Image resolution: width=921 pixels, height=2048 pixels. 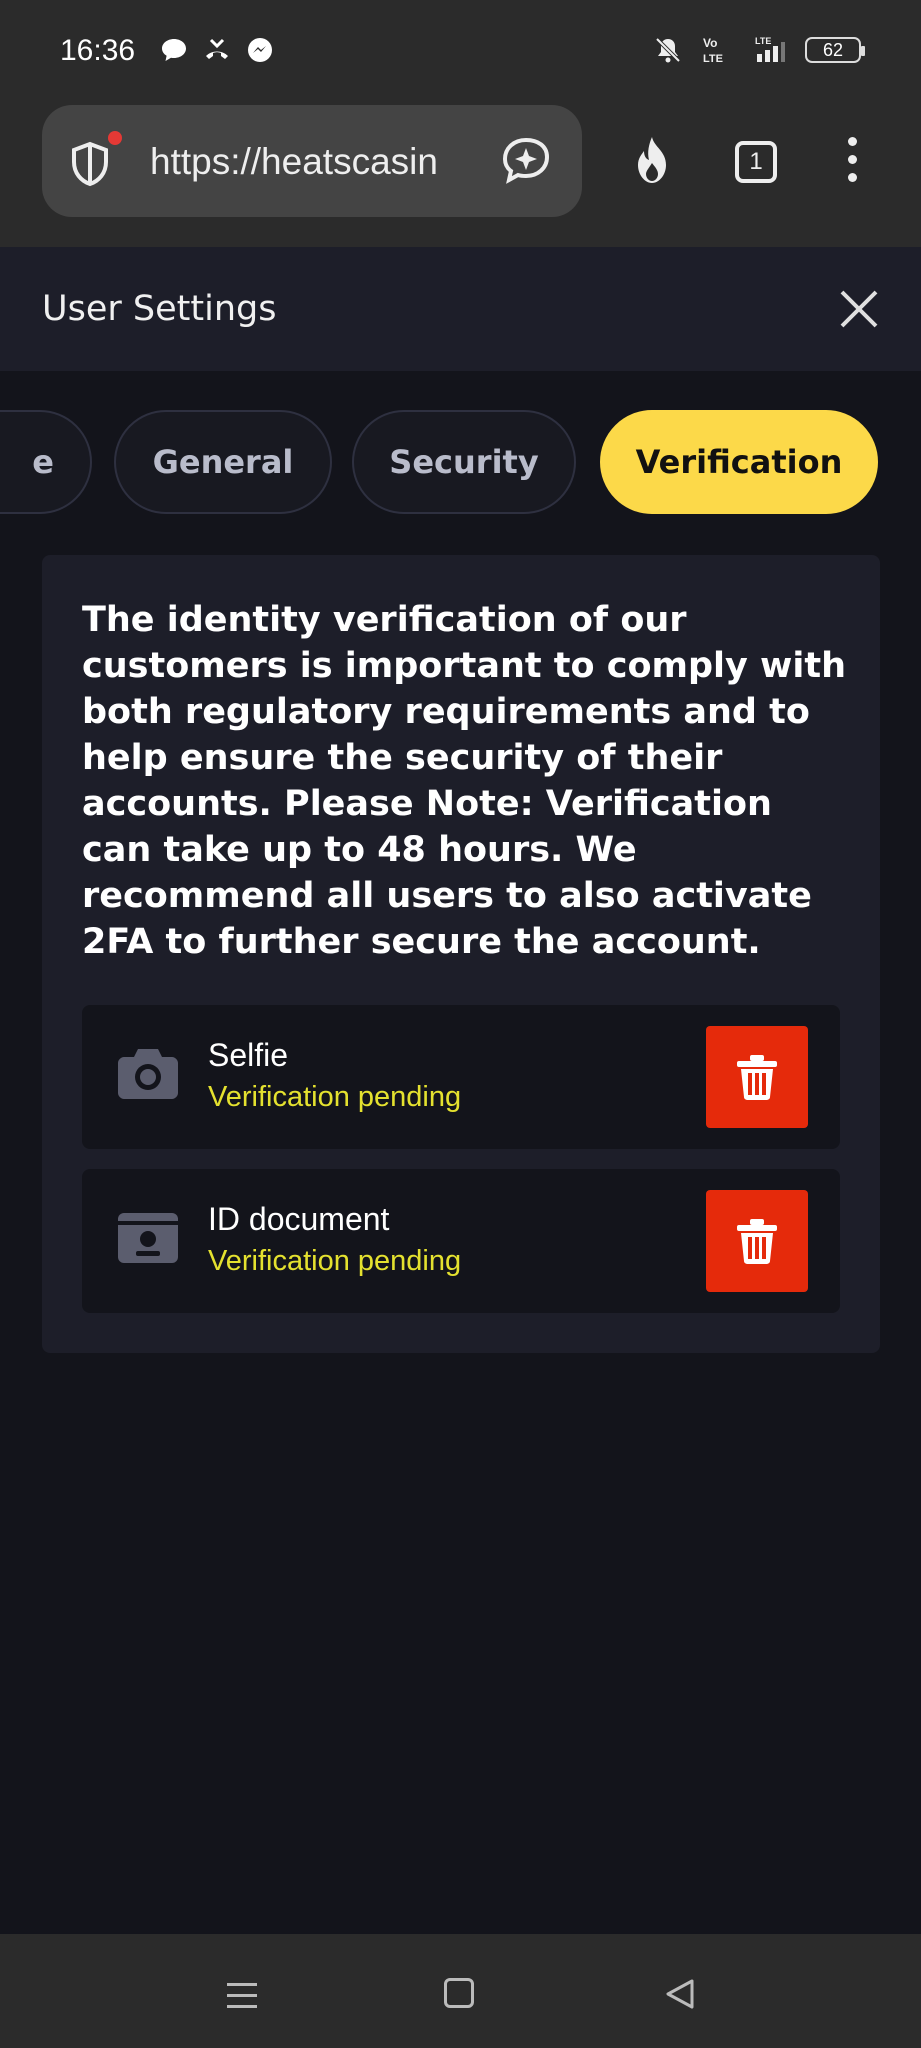 I want to click on recent-apps-icon, so click(x=242, y=1996).